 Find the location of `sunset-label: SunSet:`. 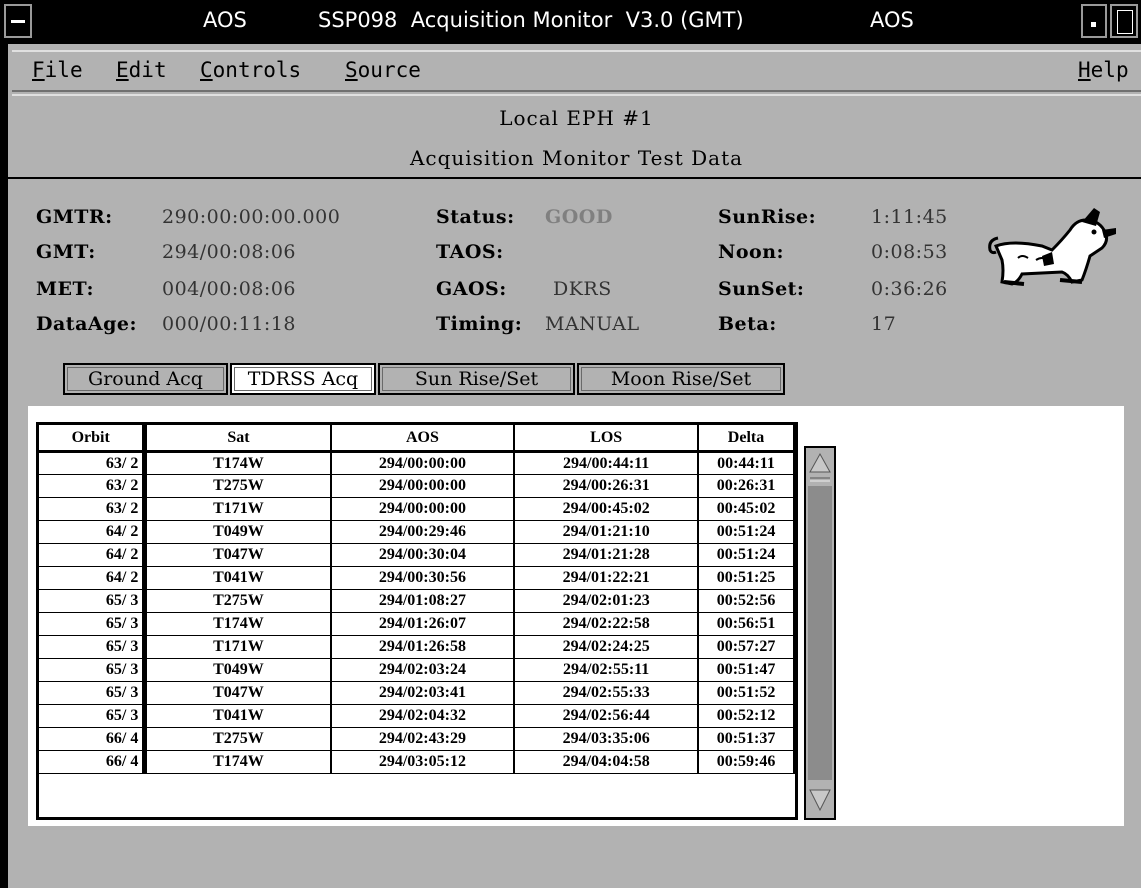

sunset-label: SunSet: is located at coordinates (761, 289).